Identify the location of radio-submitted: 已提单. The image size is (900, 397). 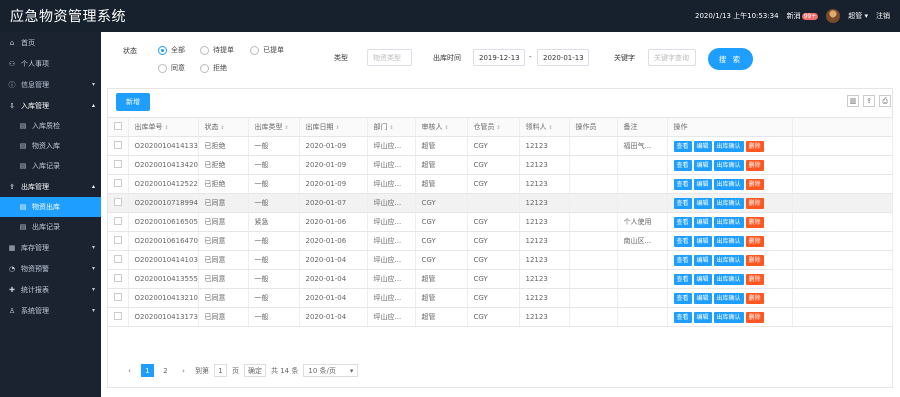
(267, 50).